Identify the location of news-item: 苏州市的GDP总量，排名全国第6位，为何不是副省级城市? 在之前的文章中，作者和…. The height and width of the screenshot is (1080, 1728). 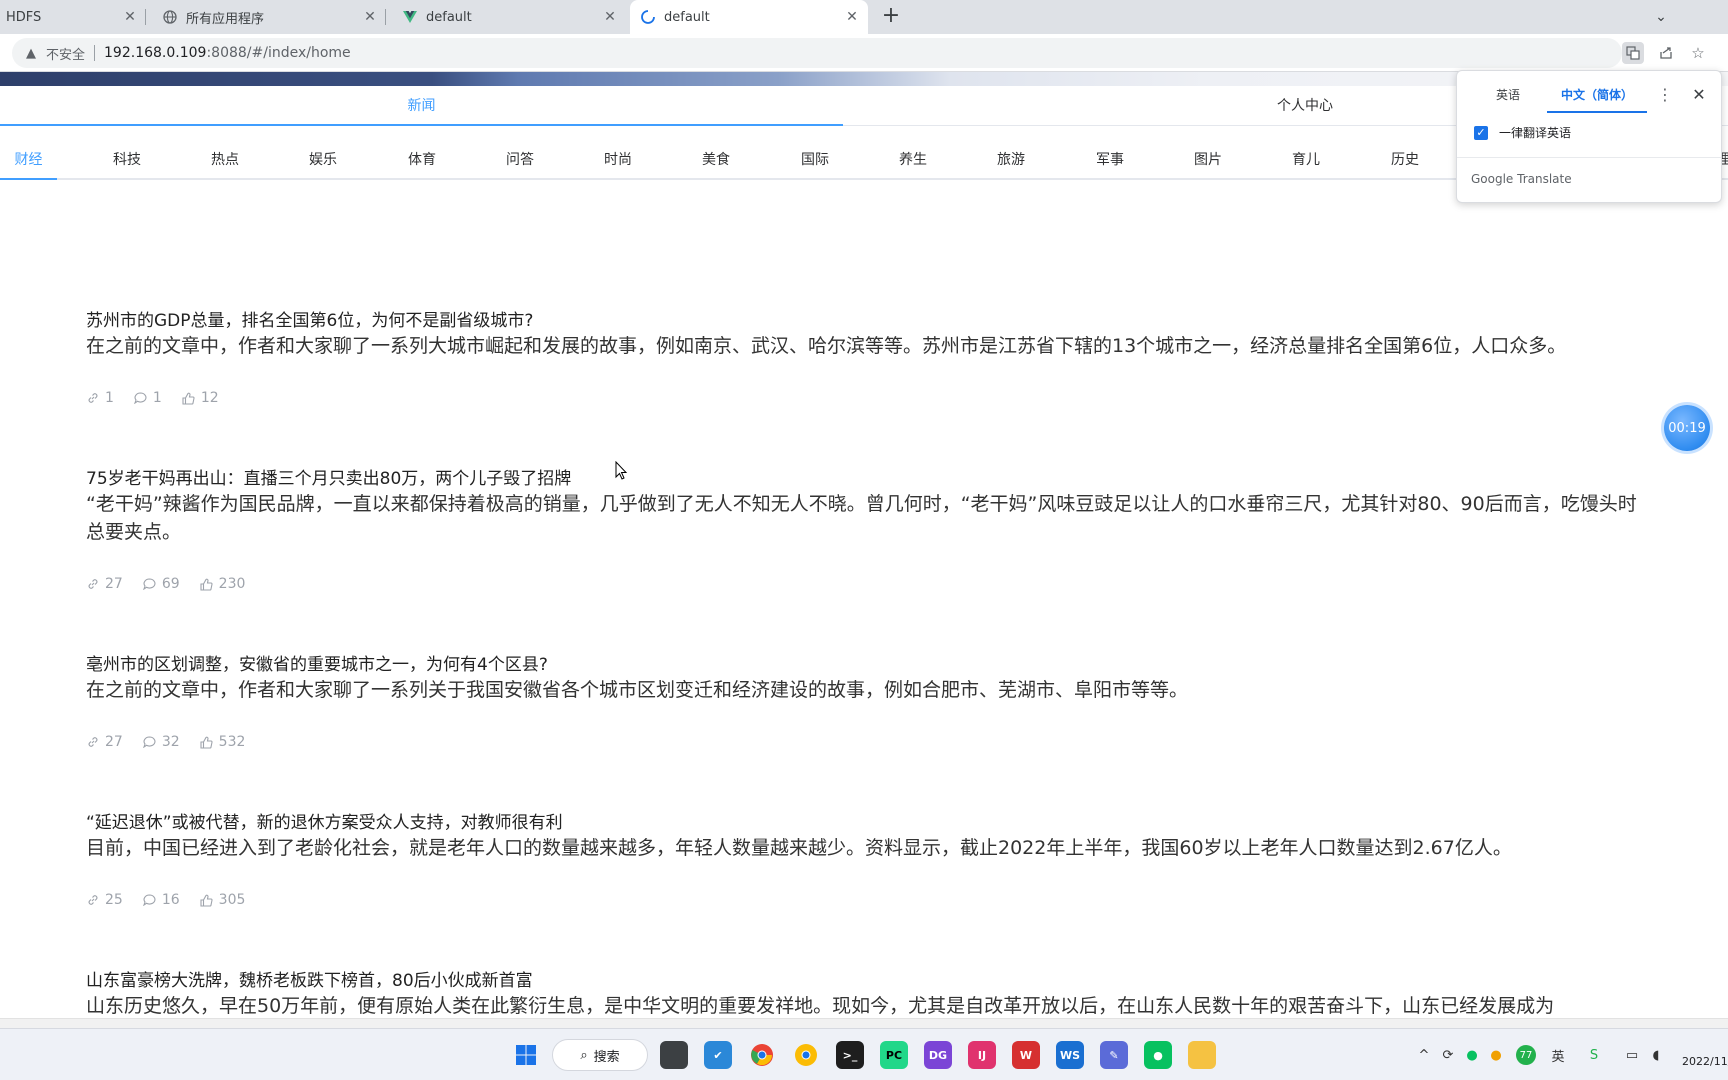
(866, 335).